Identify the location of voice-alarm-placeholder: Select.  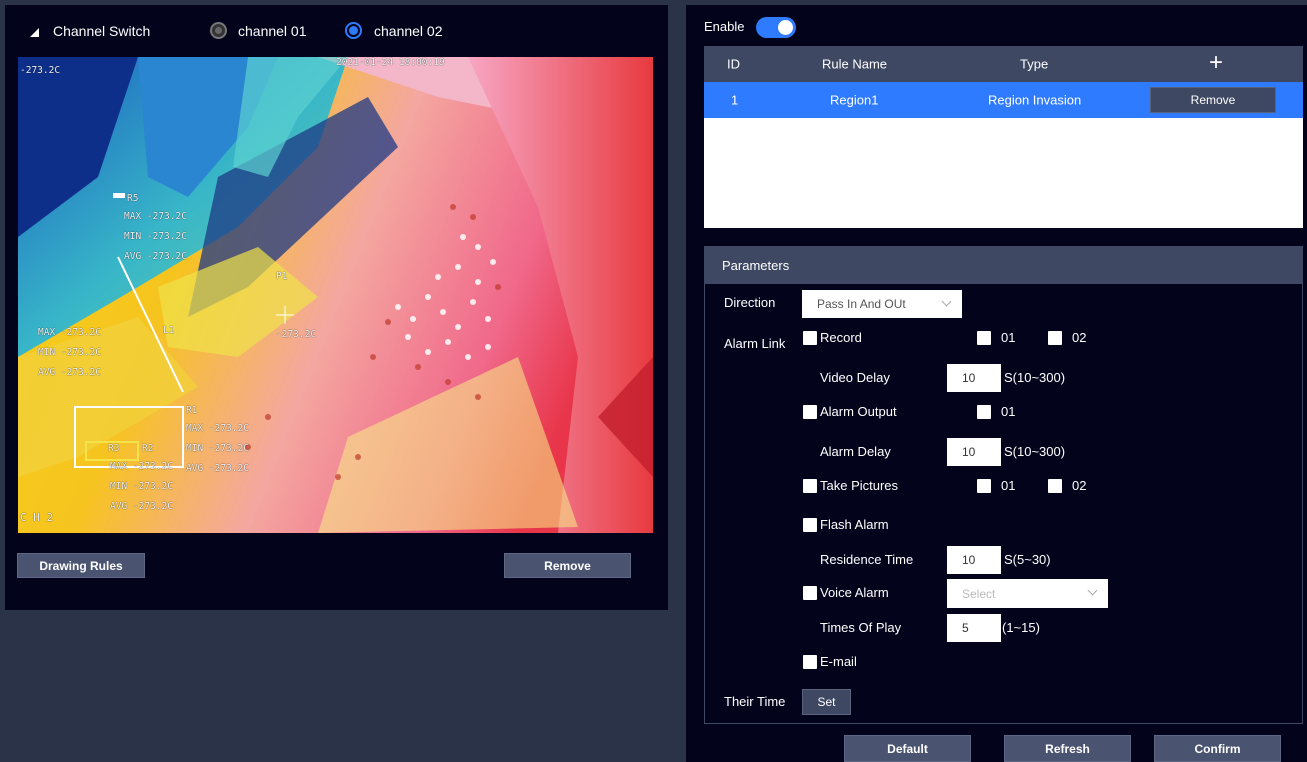
(979, 593).